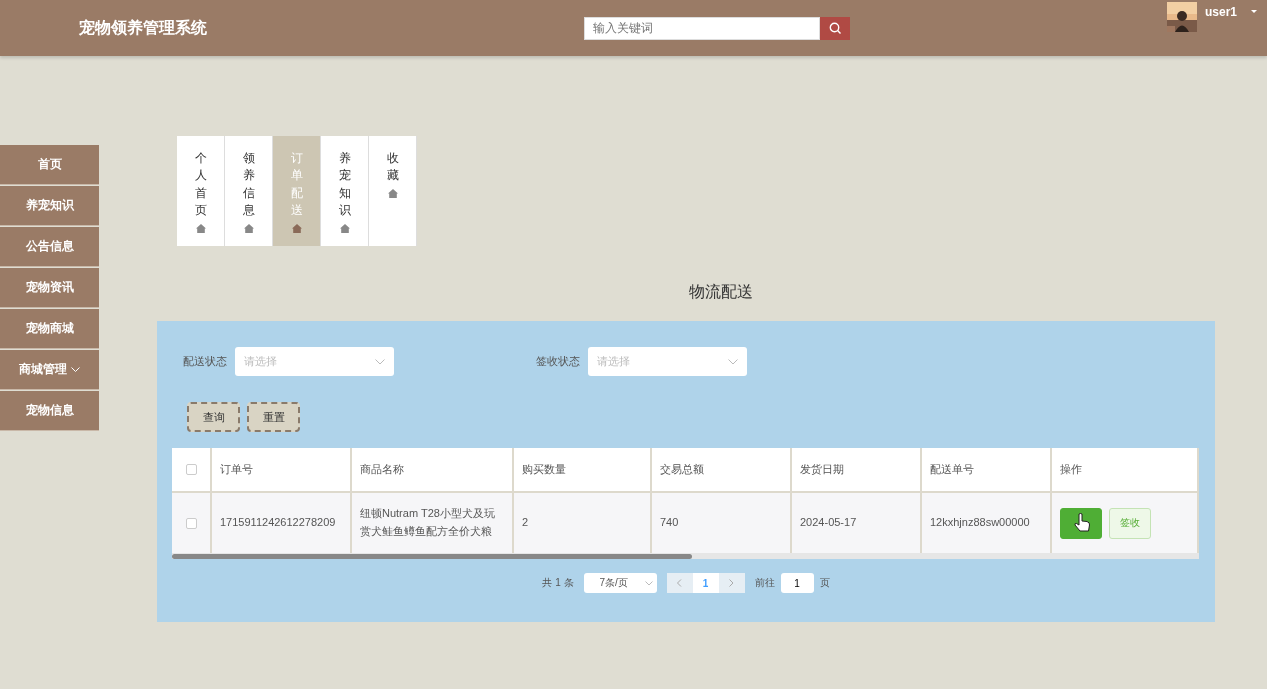  I want to click on tab: 养宠知识, so click(345, 191).